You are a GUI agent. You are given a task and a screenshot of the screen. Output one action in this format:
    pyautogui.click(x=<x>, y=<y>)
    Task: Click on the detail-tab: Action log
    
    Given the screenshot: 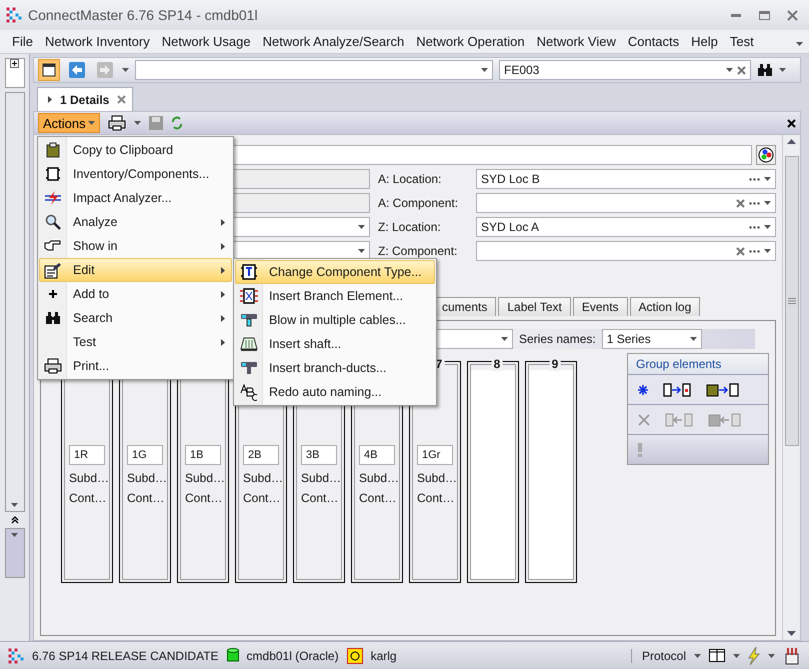 What is the action you would take?
    pyautogui.click(x=665, y=306)
    